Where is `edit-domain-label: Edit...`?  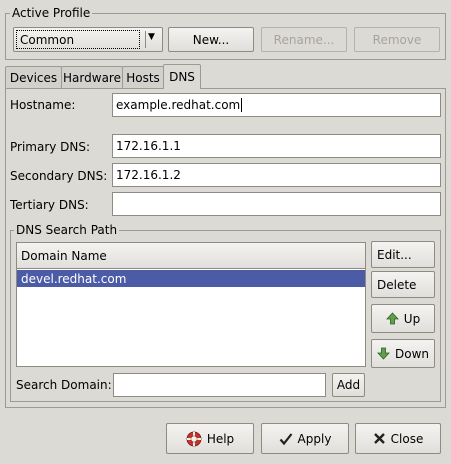
edit-domain-label: Edit... is located at coordinates (394, 254).